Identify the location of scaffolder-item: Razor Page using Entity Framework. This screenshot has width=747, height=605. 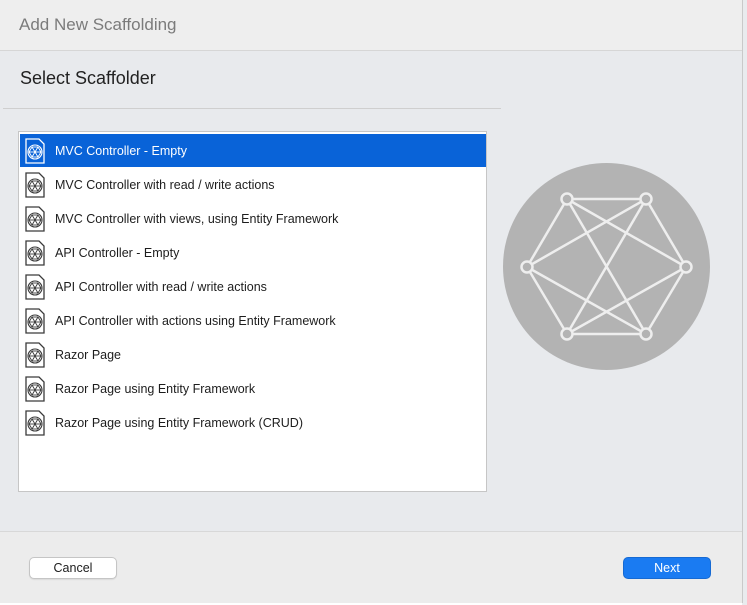
(253, 388).